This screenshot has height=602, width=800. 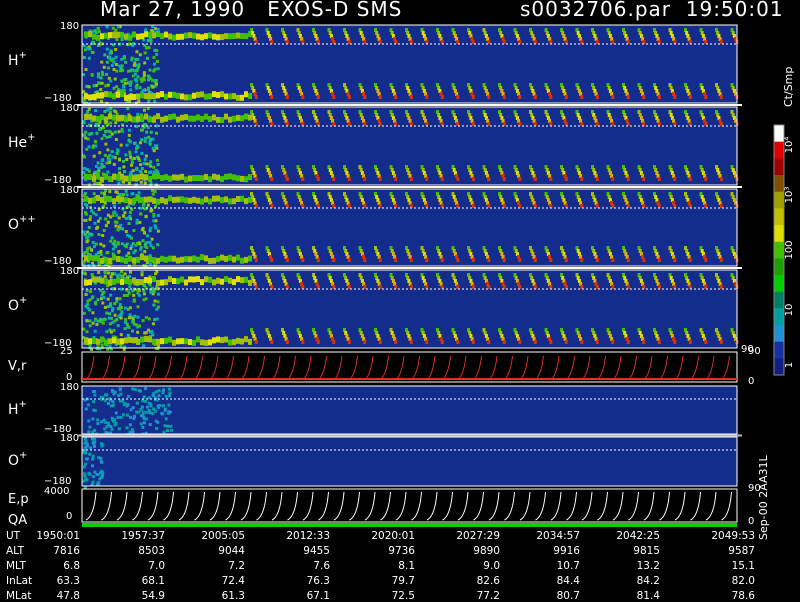 I want to click on panel-label-sup: ++, so click(x=27, y=219).